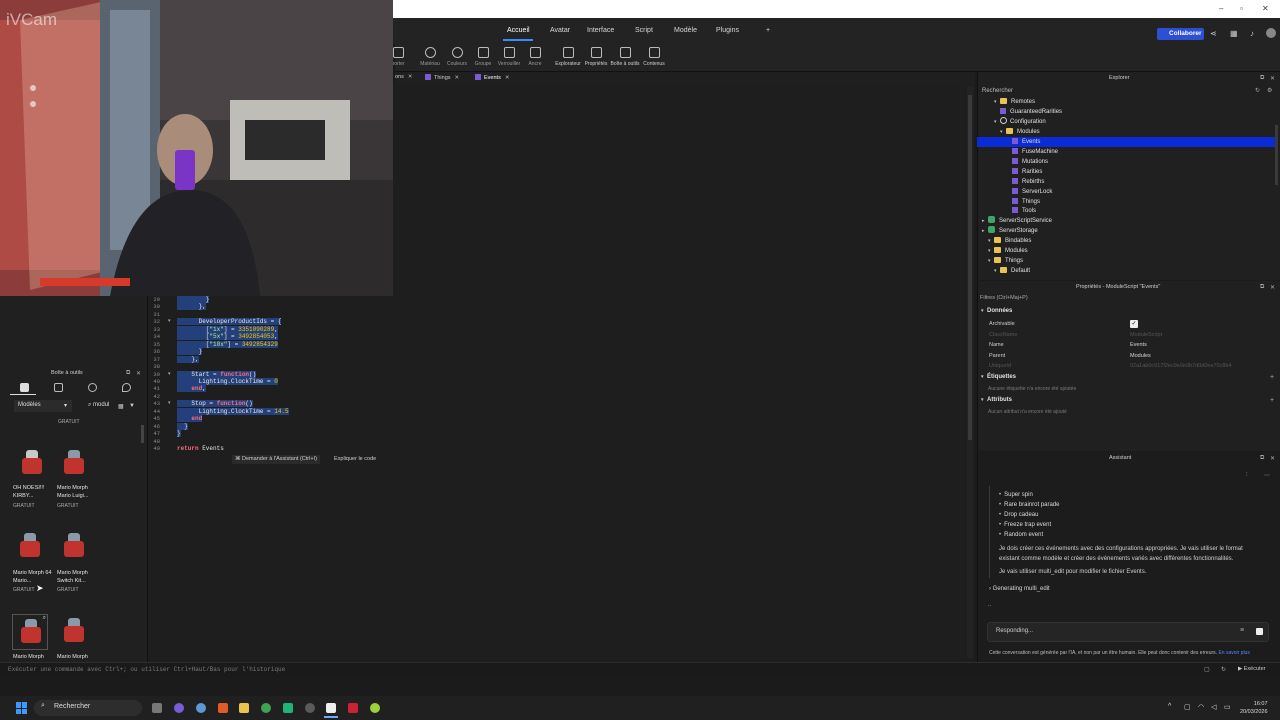  What do you see at coordinates (229, 322) in the screenshot?
I see `code-line: DeveloperProductIds = {` at bounding box center [229, 322].